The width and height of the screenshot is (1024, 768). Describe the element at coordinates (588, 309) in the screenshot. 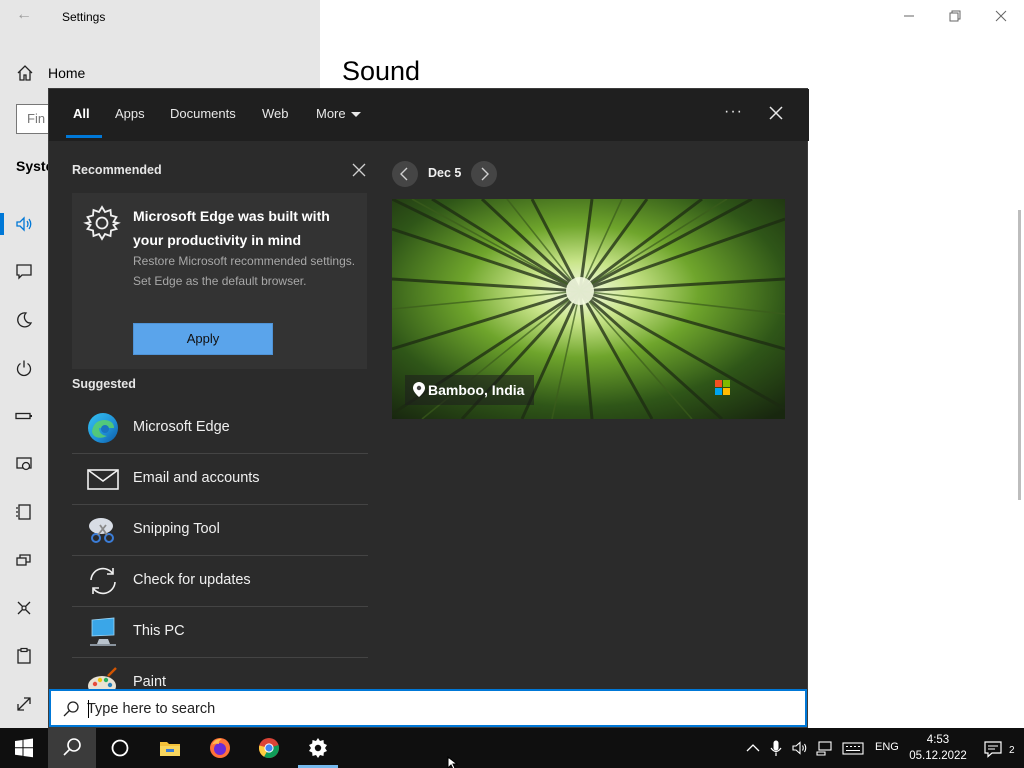

I see `search-highlight-image: Bamboo, India` at that location.